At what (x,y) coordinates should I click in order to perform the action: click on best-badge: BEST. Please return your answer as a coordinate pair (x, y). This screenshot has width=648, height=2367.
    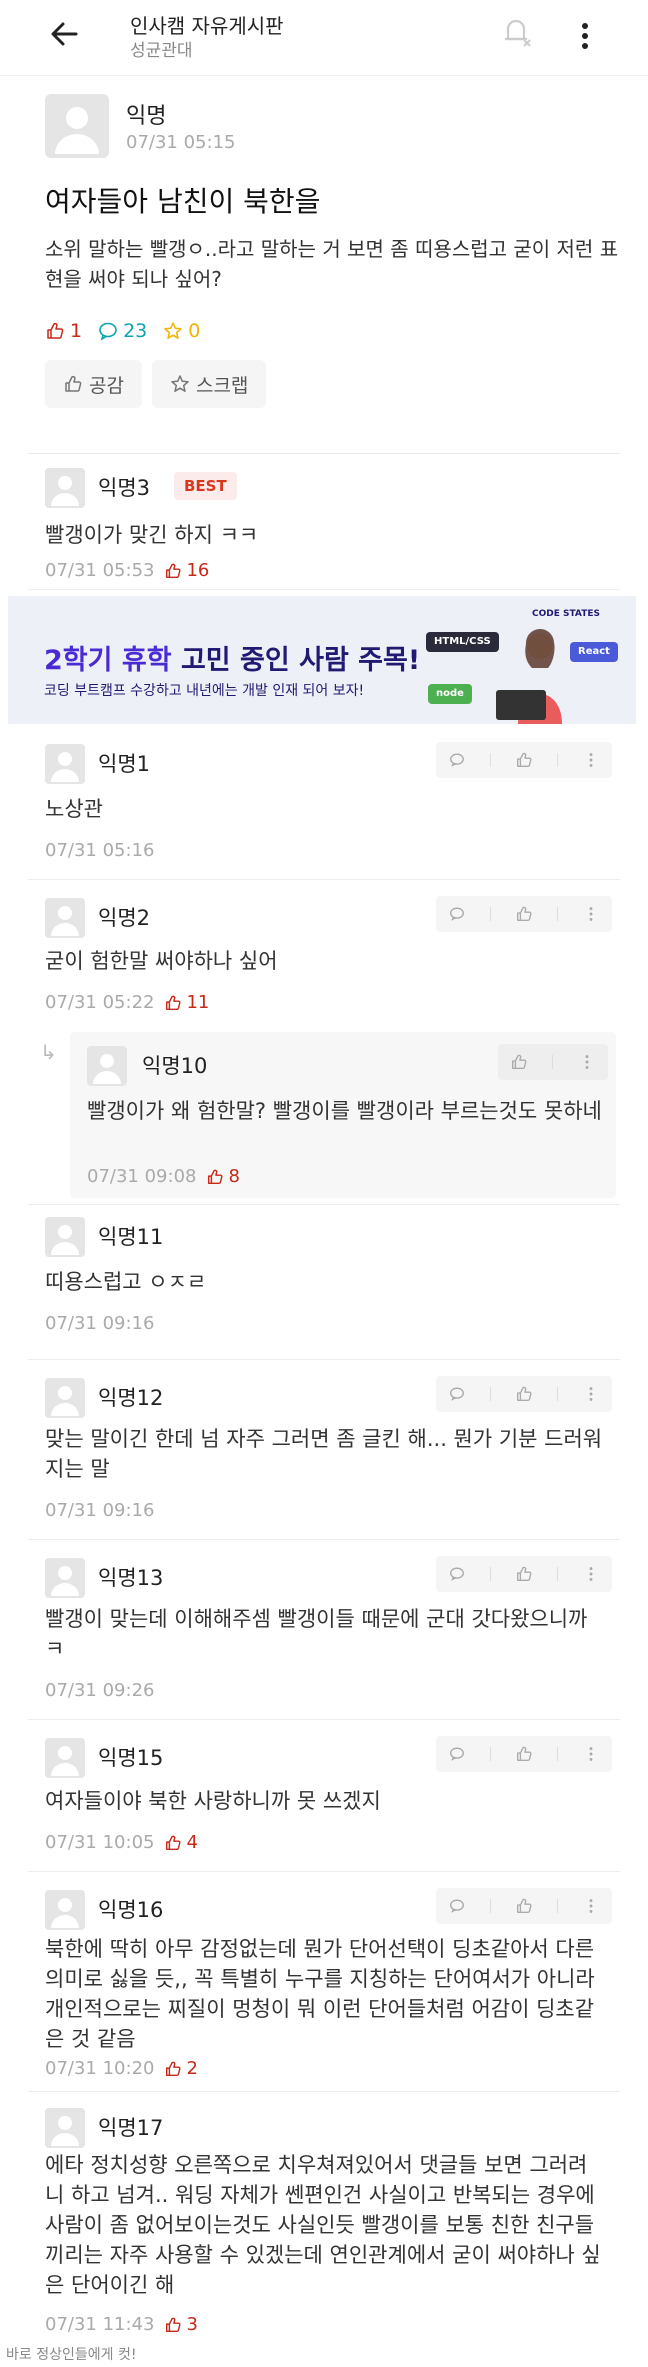
    Looking at the image, I should click on (205, 486).